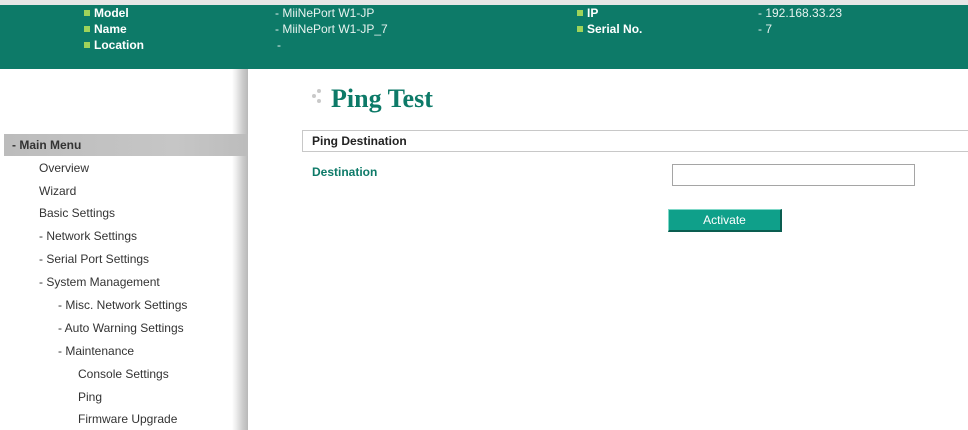 The height and width of the screenshot is (430, 968). I want to click on name-label: Name, so click(105, 29).